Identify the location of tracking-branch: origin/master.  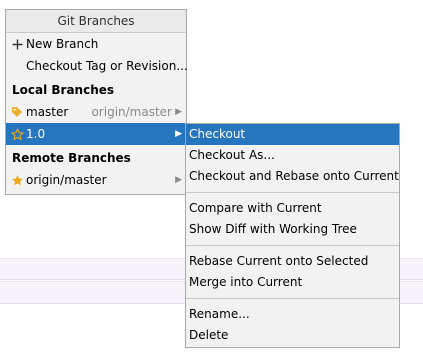
(131, 112).